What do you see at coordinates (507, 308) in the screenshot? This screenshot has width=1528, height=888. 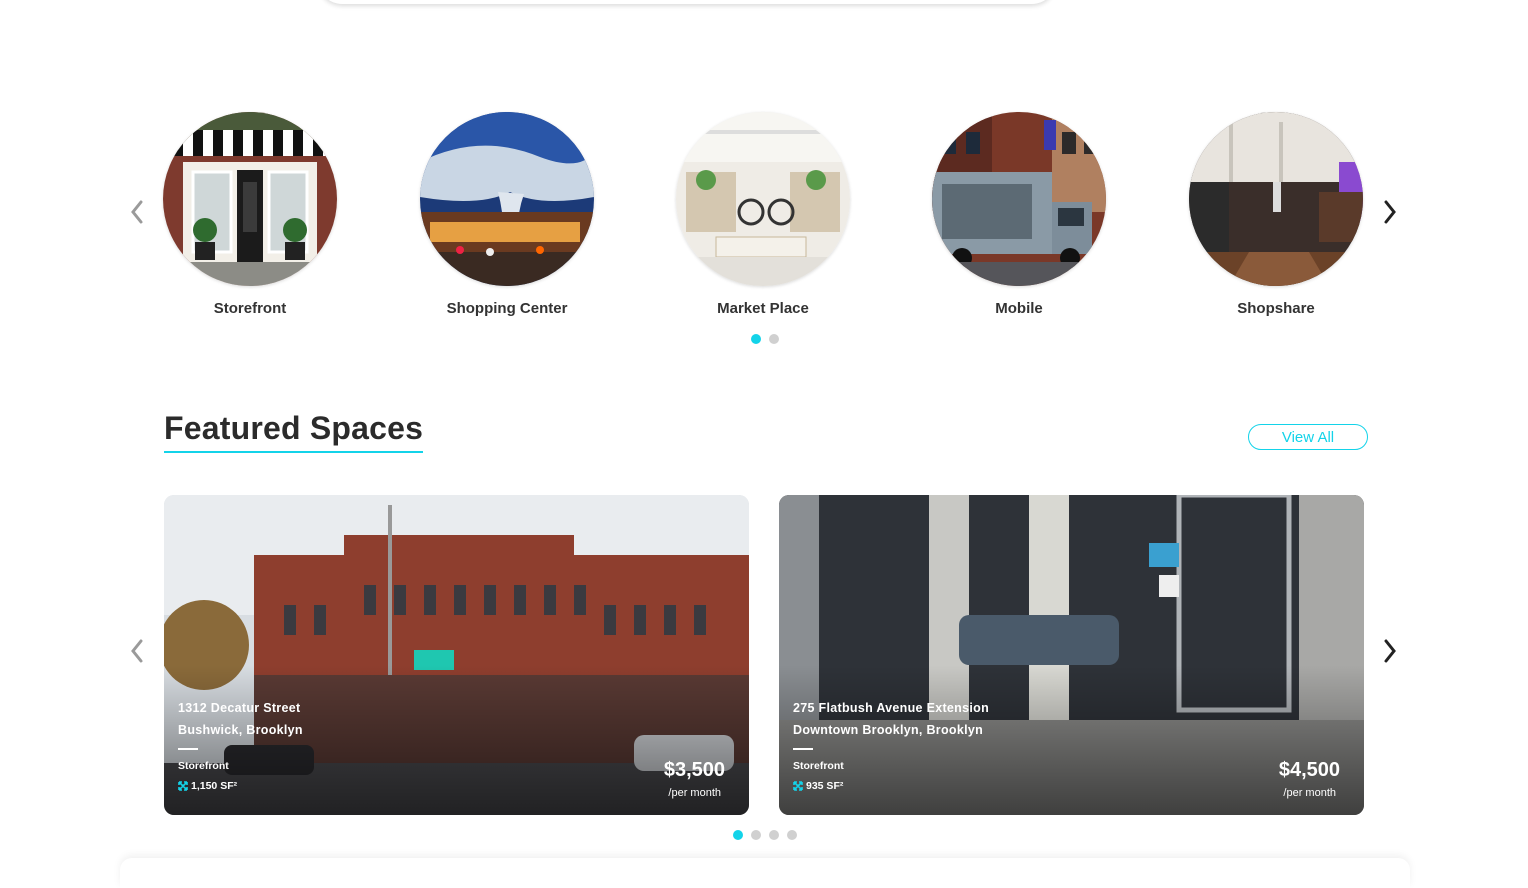 I see `category-label: Shopping Center` at bounding box center [507, 308].